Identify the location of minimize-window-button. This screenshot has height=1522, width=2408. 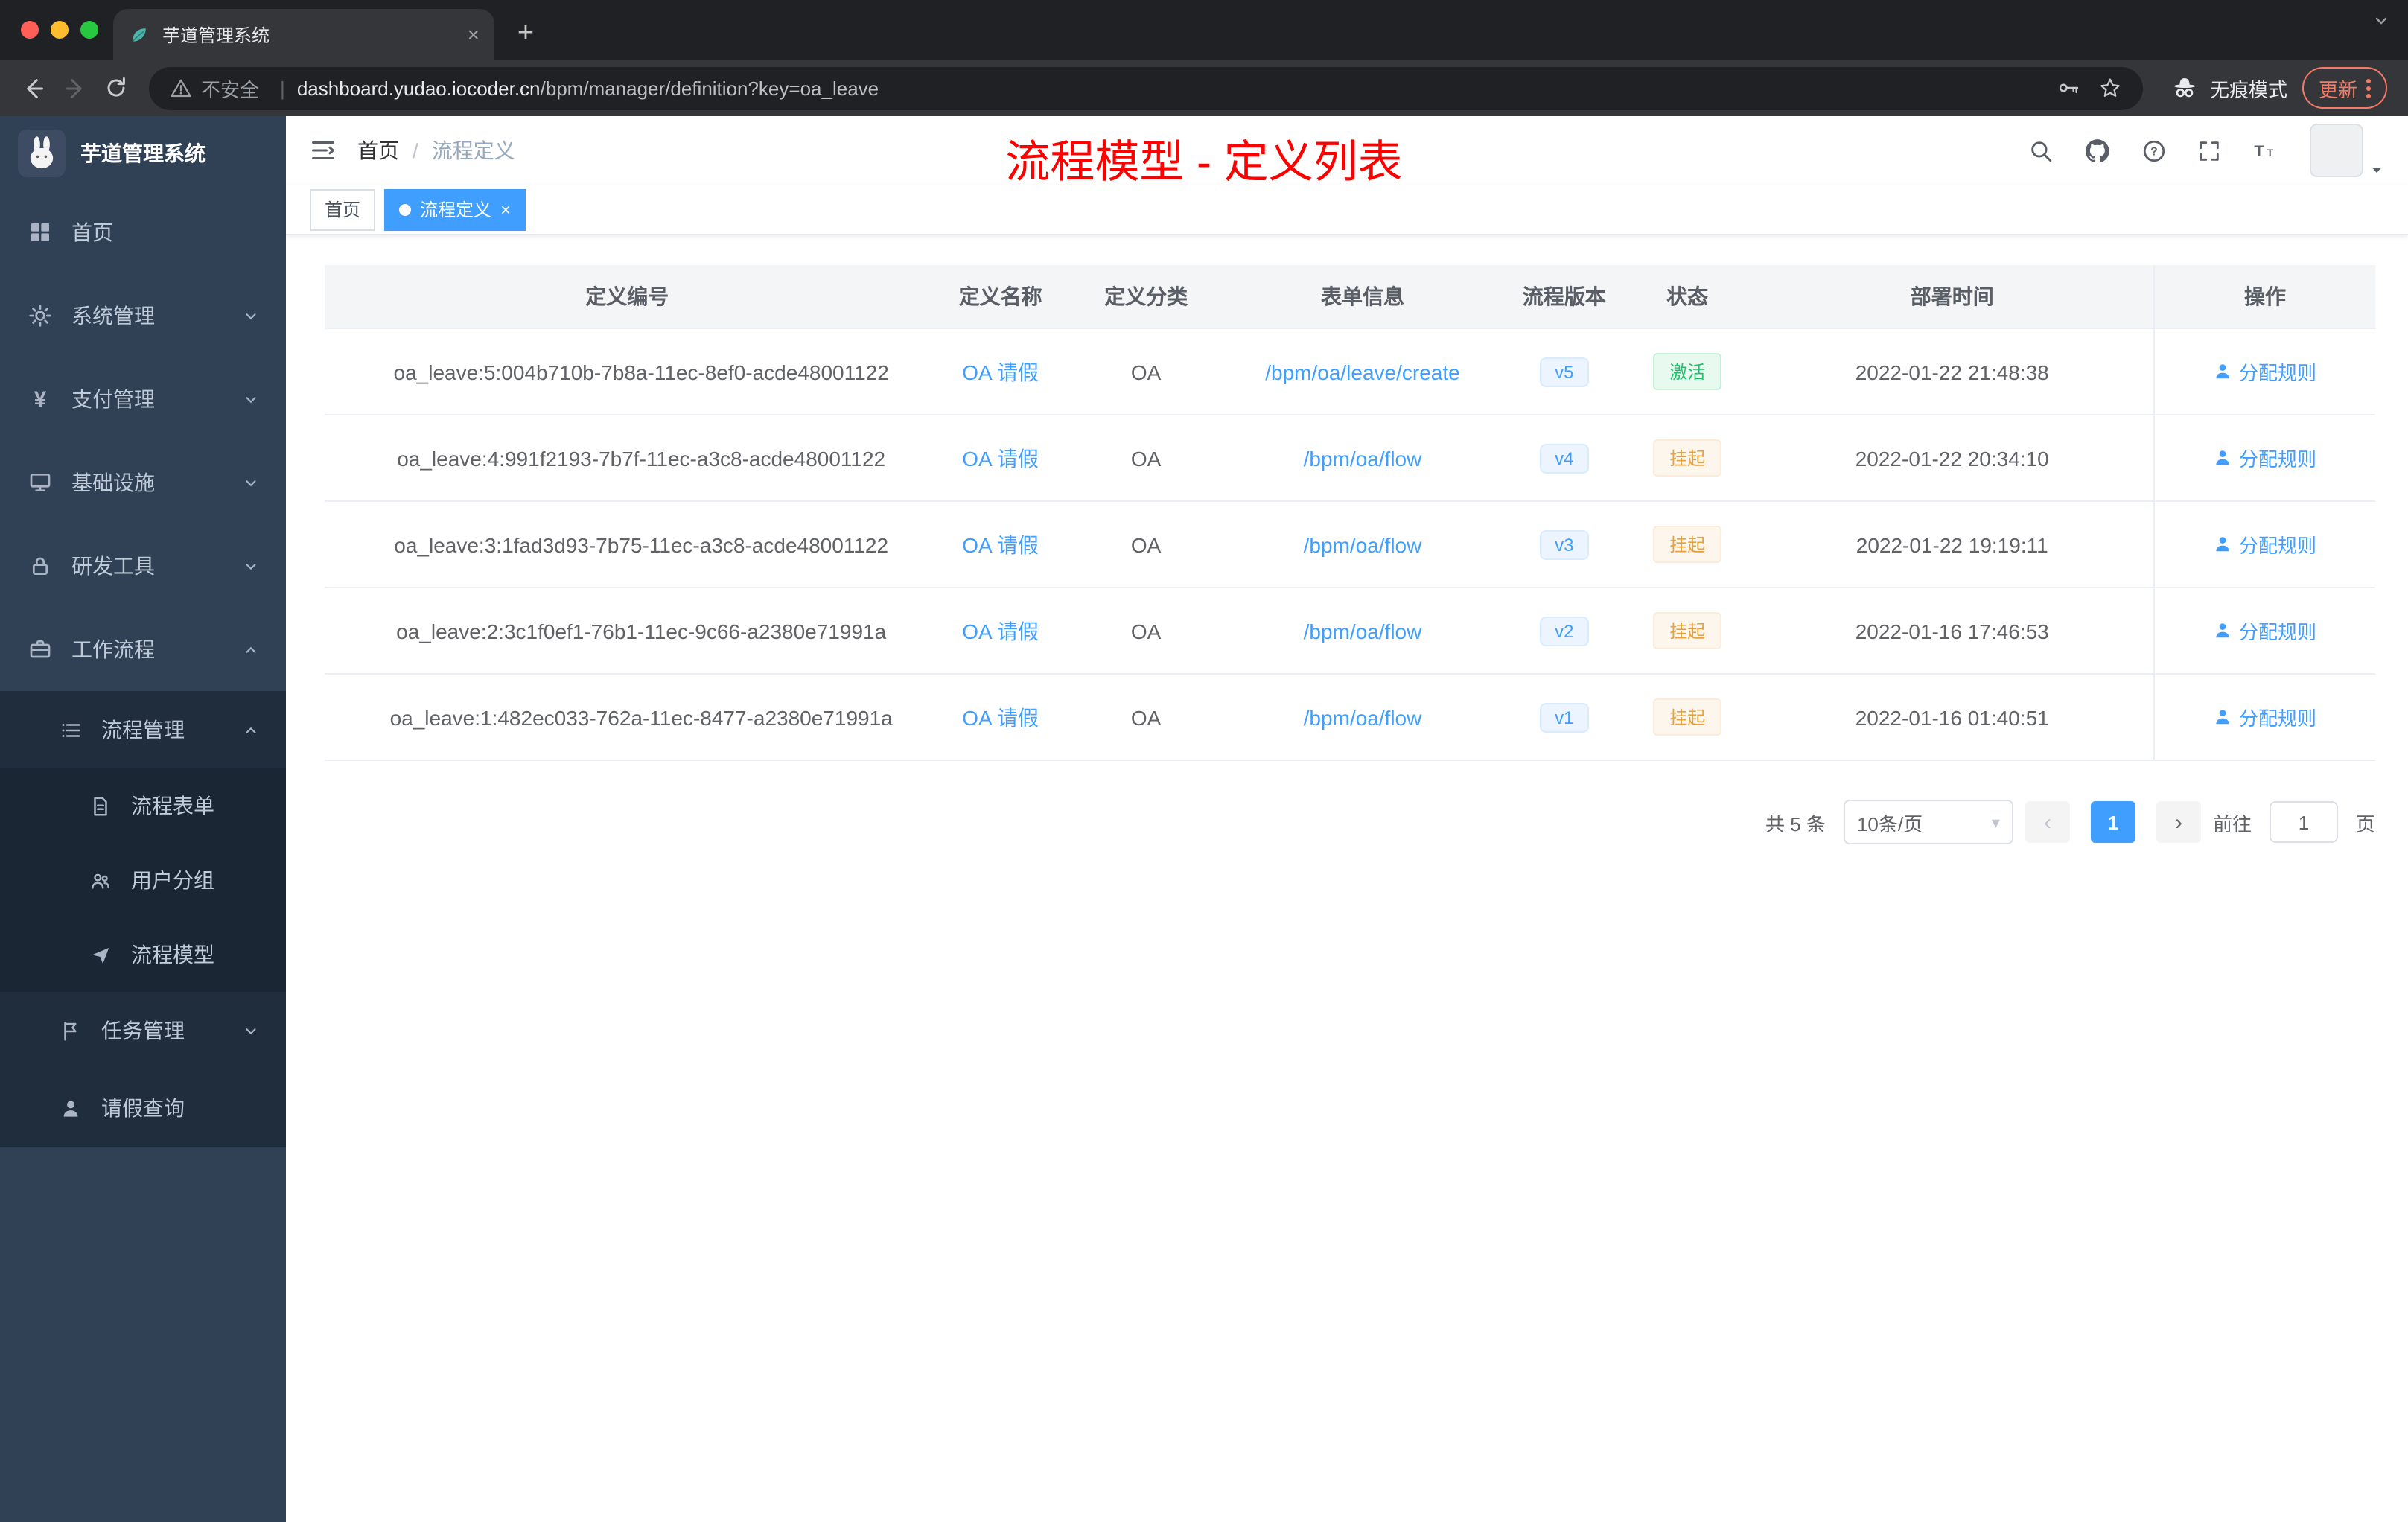
(60, 30).